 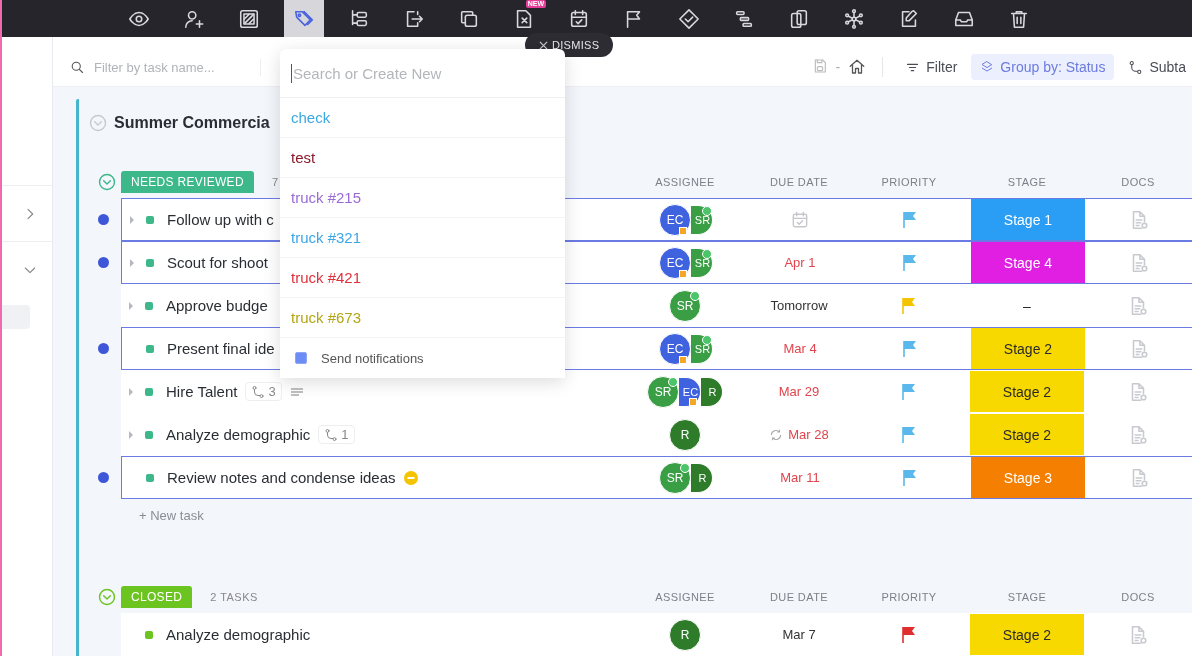 I want to click on task-row: Review notes and condense ideas SR R Mar 11 Stage 3, so click(x=656, y=477).